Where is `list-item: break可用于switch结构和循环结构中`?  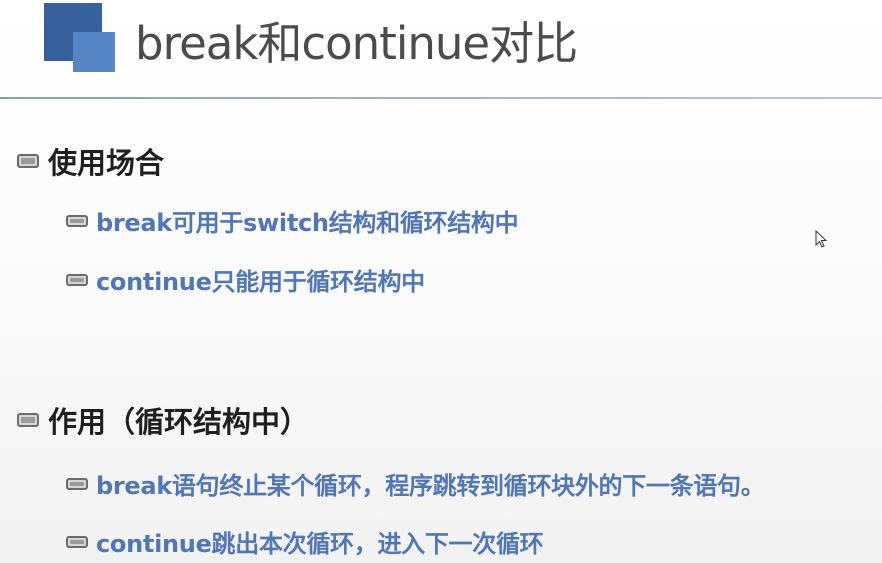
list-item: break可用于switch结构和循环结构中 is located at coordinates (292, 220).